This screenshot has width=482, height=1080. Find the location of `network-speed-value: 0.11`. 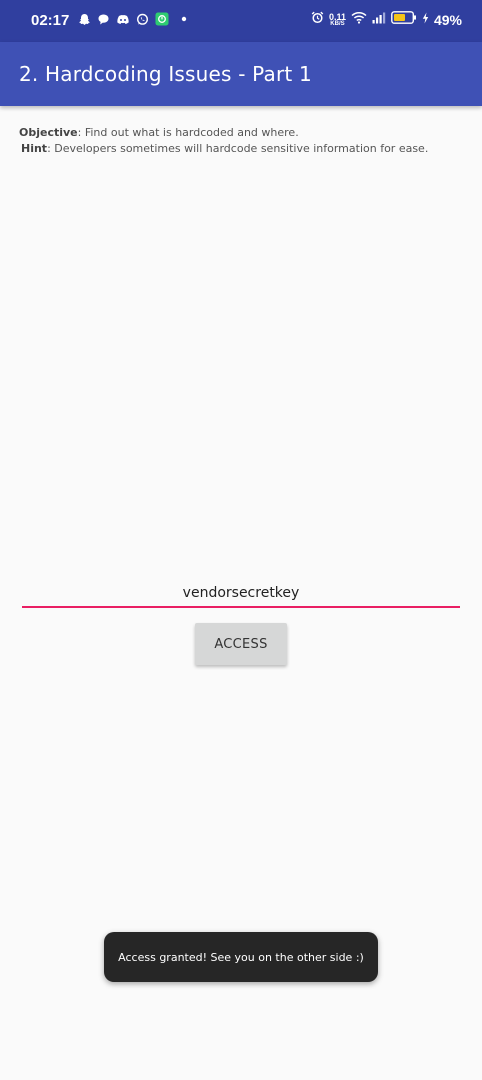

network-speed-value: 0.11 is located at coordinates (337, 16).